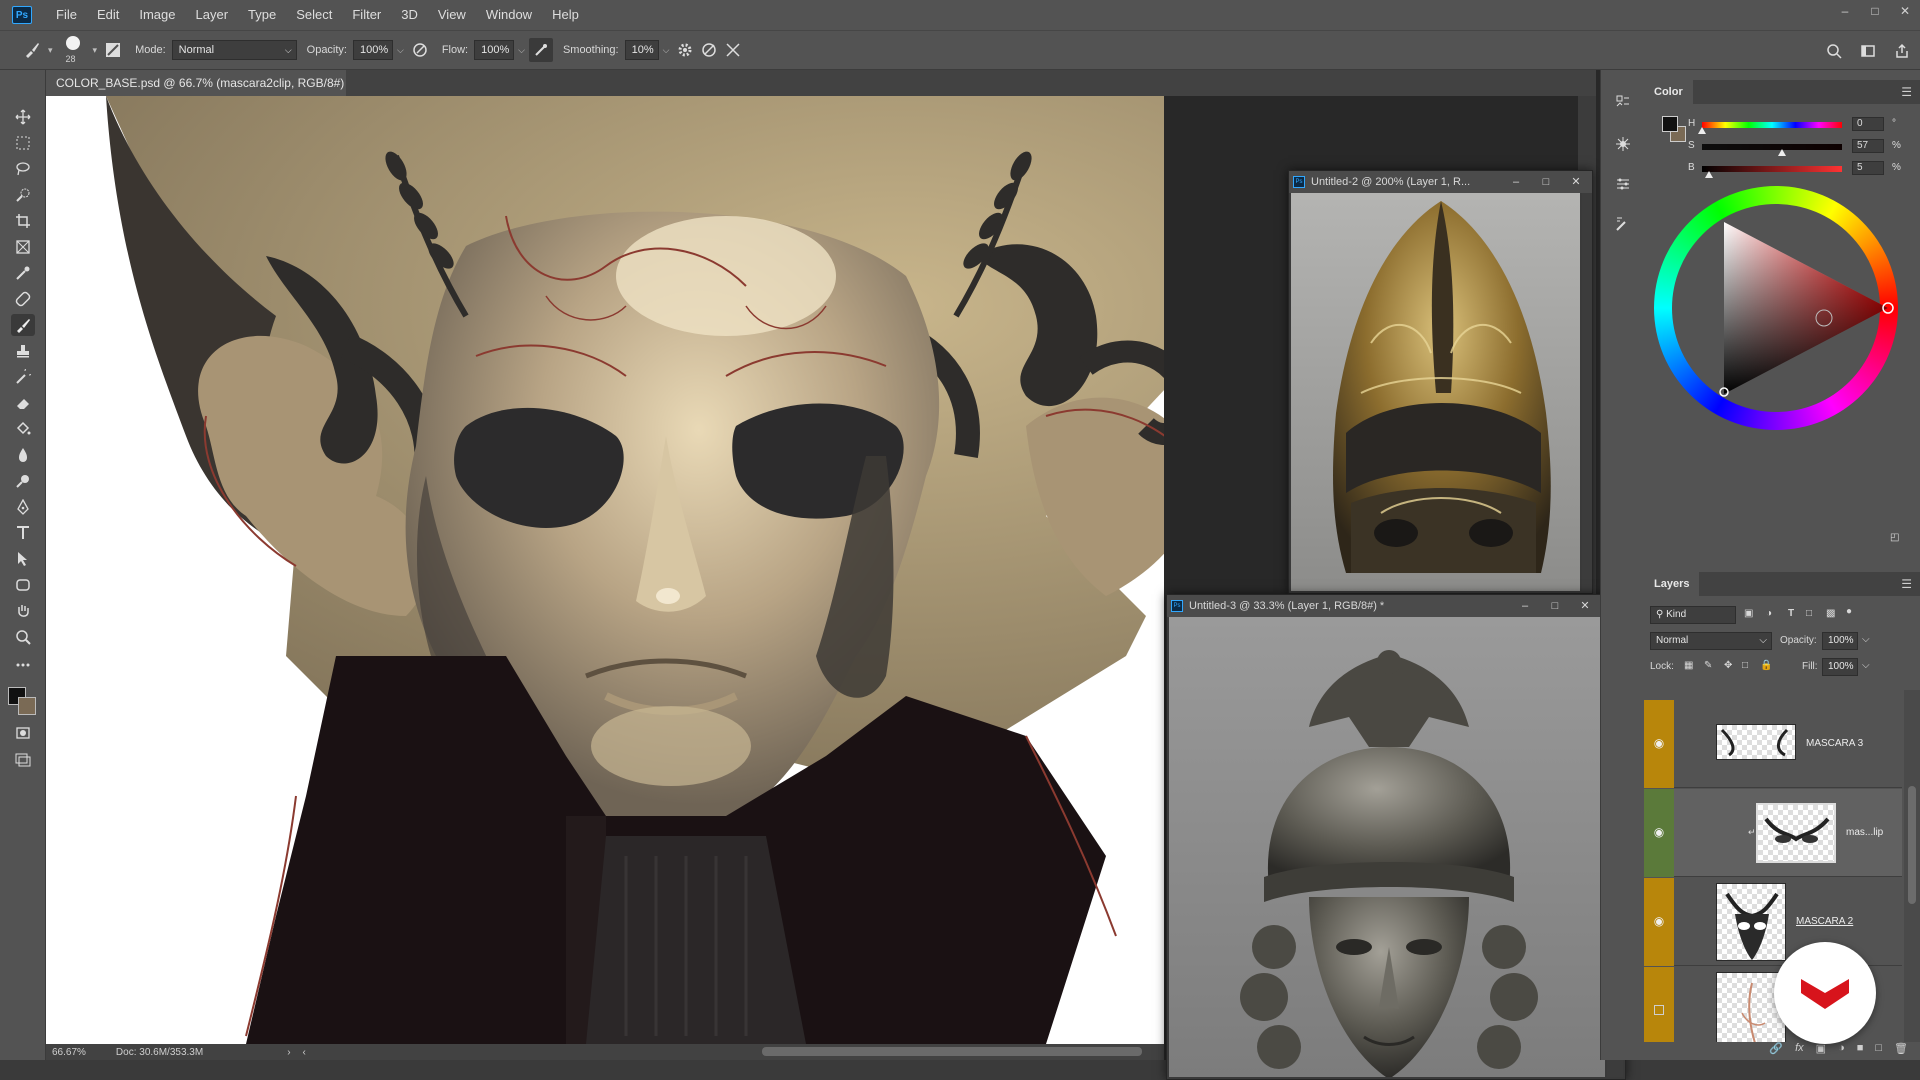  I want to click on quick-select-tool-icon, so click(23, 195).